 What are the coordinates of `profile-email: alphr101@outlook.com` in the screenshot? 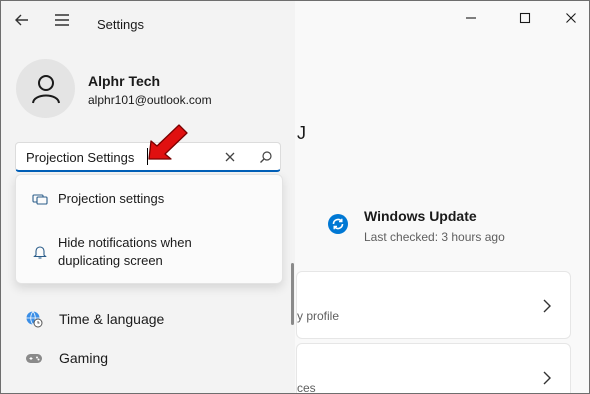 It's located at (150, 100).